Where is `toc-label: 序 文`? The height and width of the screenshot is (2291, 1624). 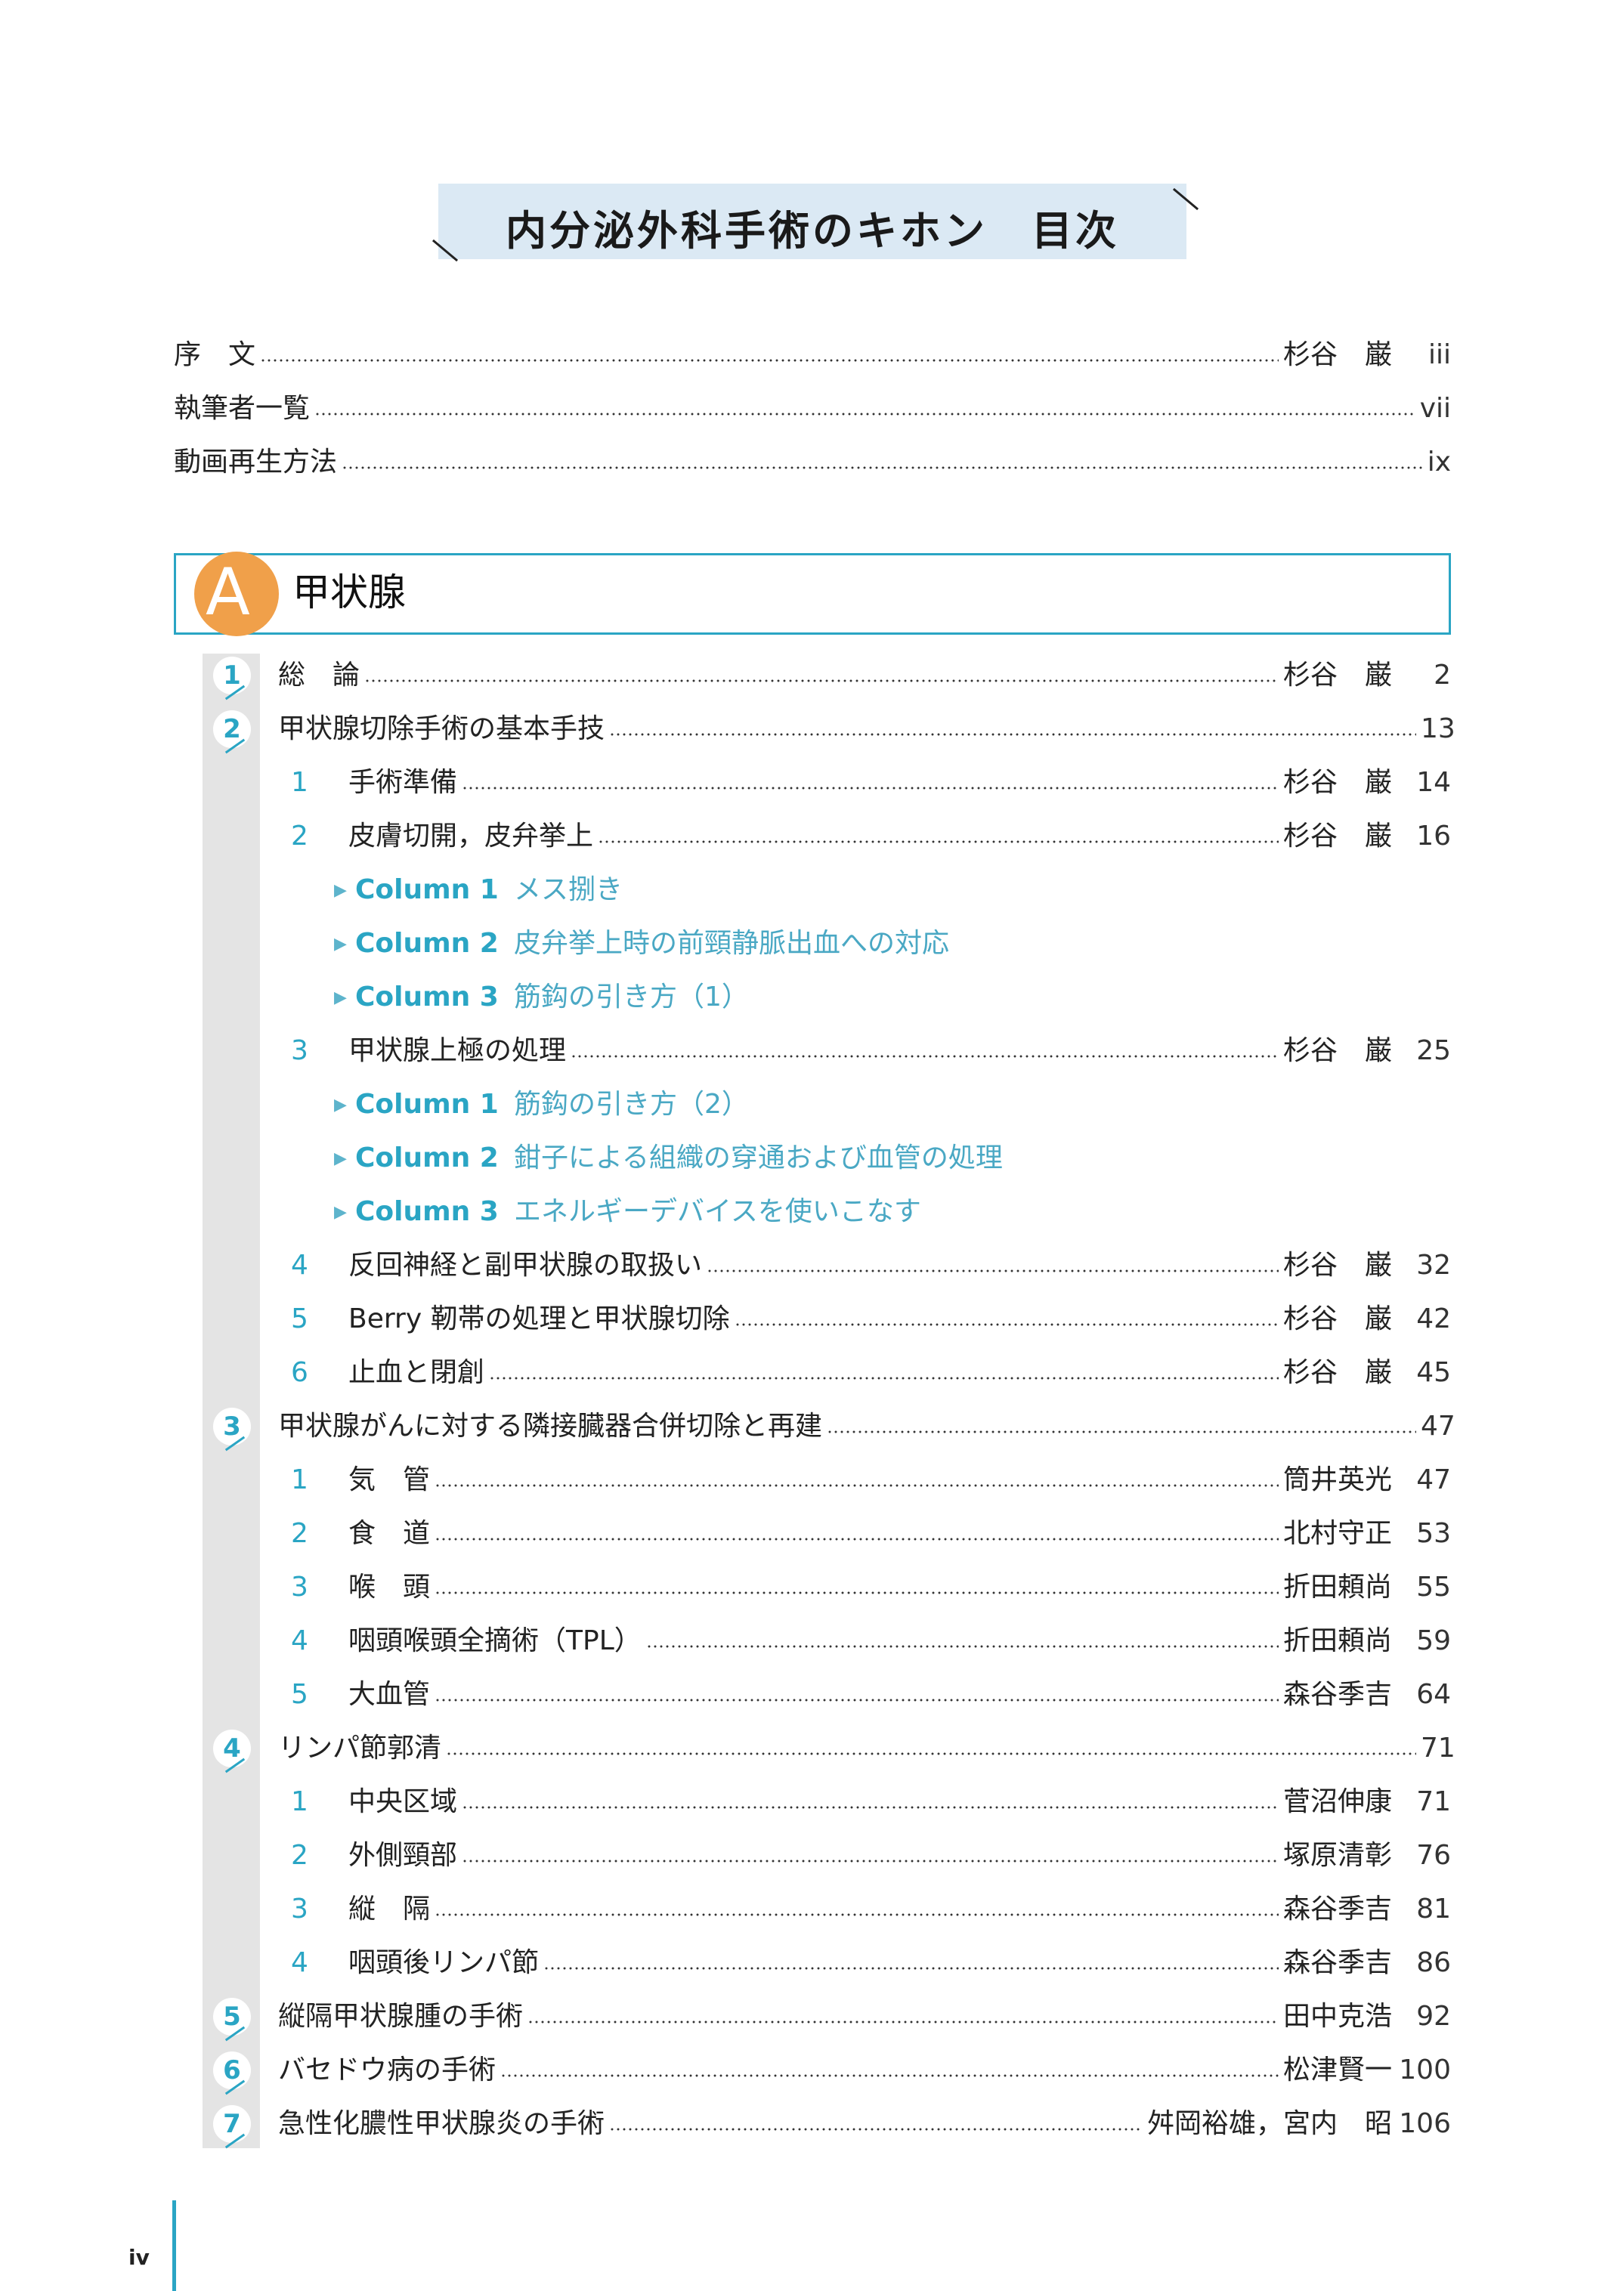
toc-label: 序 文 is located at coordinates (215, 354).